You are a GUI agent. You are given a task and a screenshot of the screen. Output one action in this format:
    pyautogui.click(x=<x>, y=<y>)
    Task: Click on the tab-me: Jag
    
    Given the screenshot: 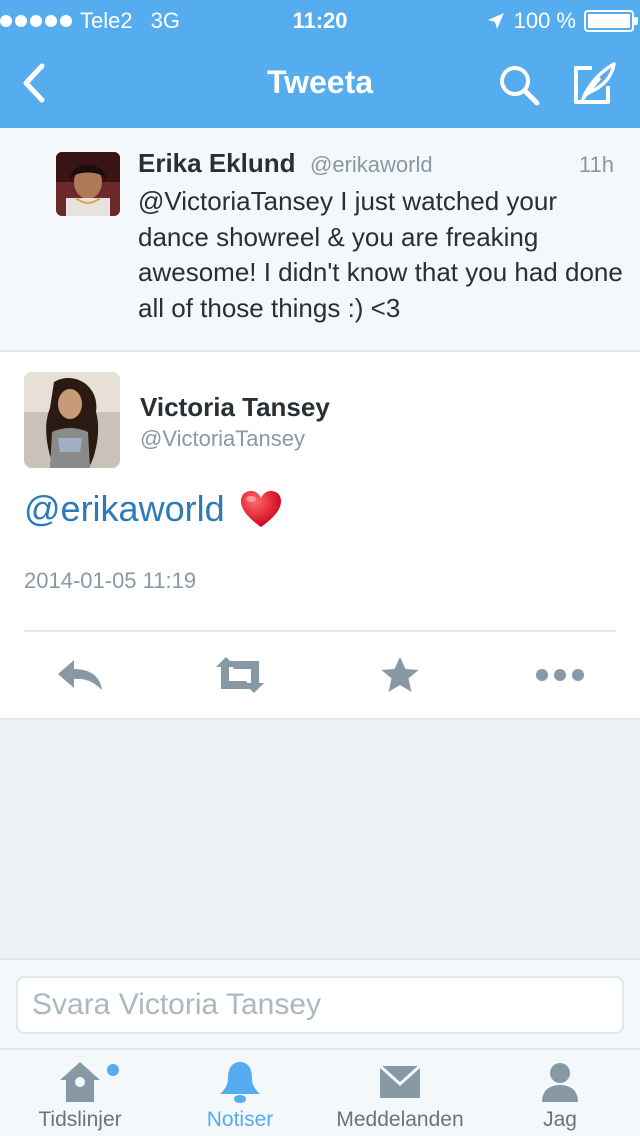 What is the action you would take?
    pyautogui.click(x=560, y=1093)
    